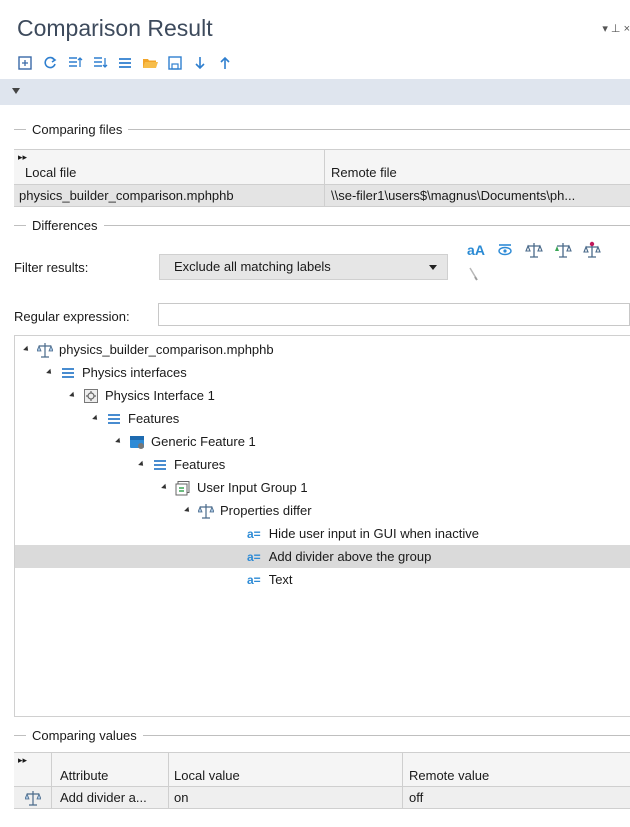  Describe the element at coordinates (150, 63) in the screenshot. I see `open-folder-icon` at that location.